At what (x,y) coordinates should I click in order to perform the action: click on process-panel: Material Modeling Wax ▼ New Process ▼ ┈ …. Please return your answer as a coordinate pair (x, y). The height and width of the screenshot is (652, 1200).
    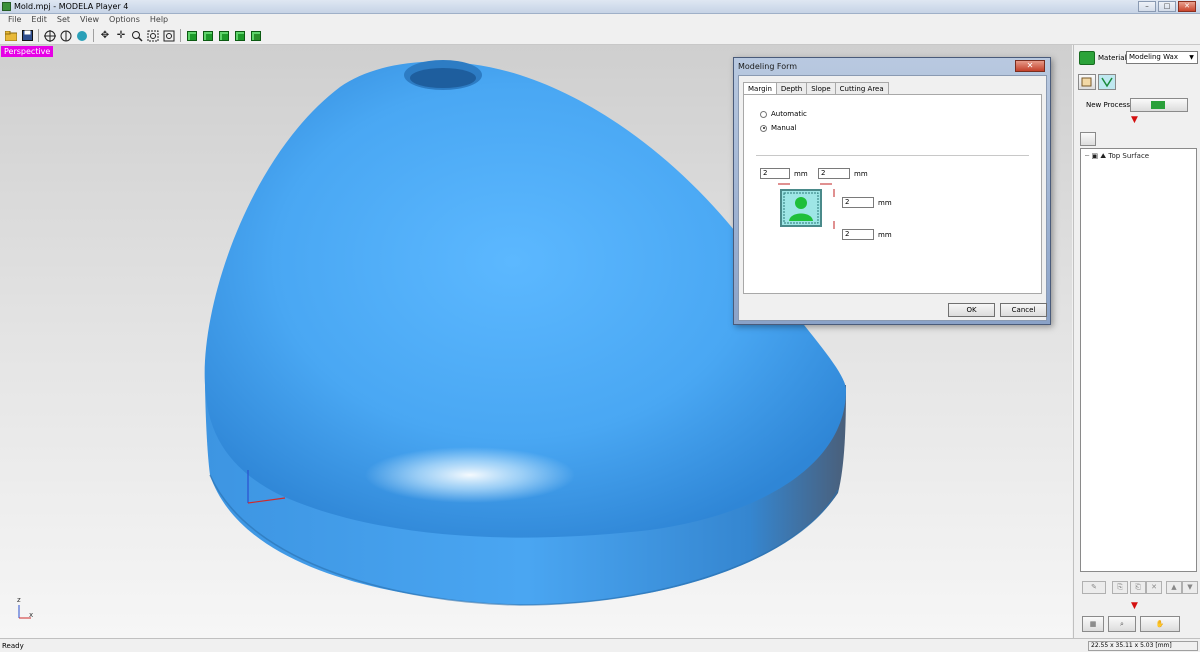
    Looking at the image, I should click on (1136, 341).